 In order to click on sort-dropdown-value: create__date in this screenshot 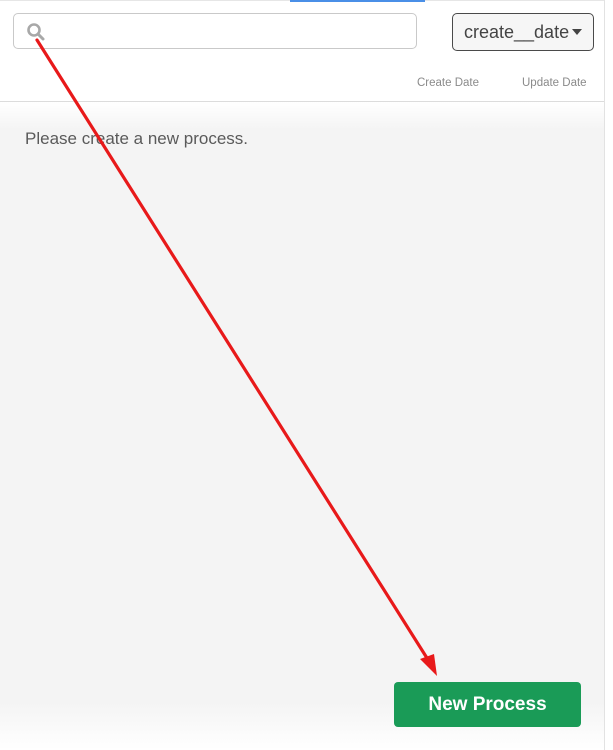, I will do `click(517, 31)`.